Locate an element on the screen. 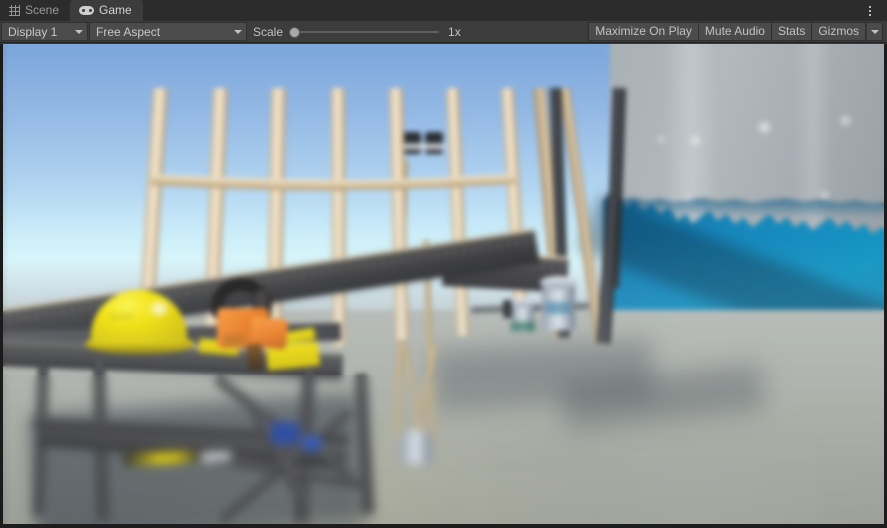 The image size is (887, 528). tab-game-label: Game is located at coordinates (115, 10).